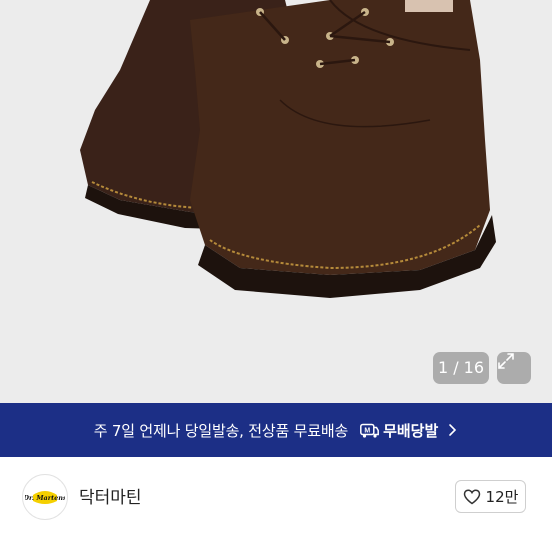 This screenshot has height=552, width=552. What do you see at coordinates (453, 430) in the screenshot?
I see `chevron-right-icon` at bounding box center [453, 430].